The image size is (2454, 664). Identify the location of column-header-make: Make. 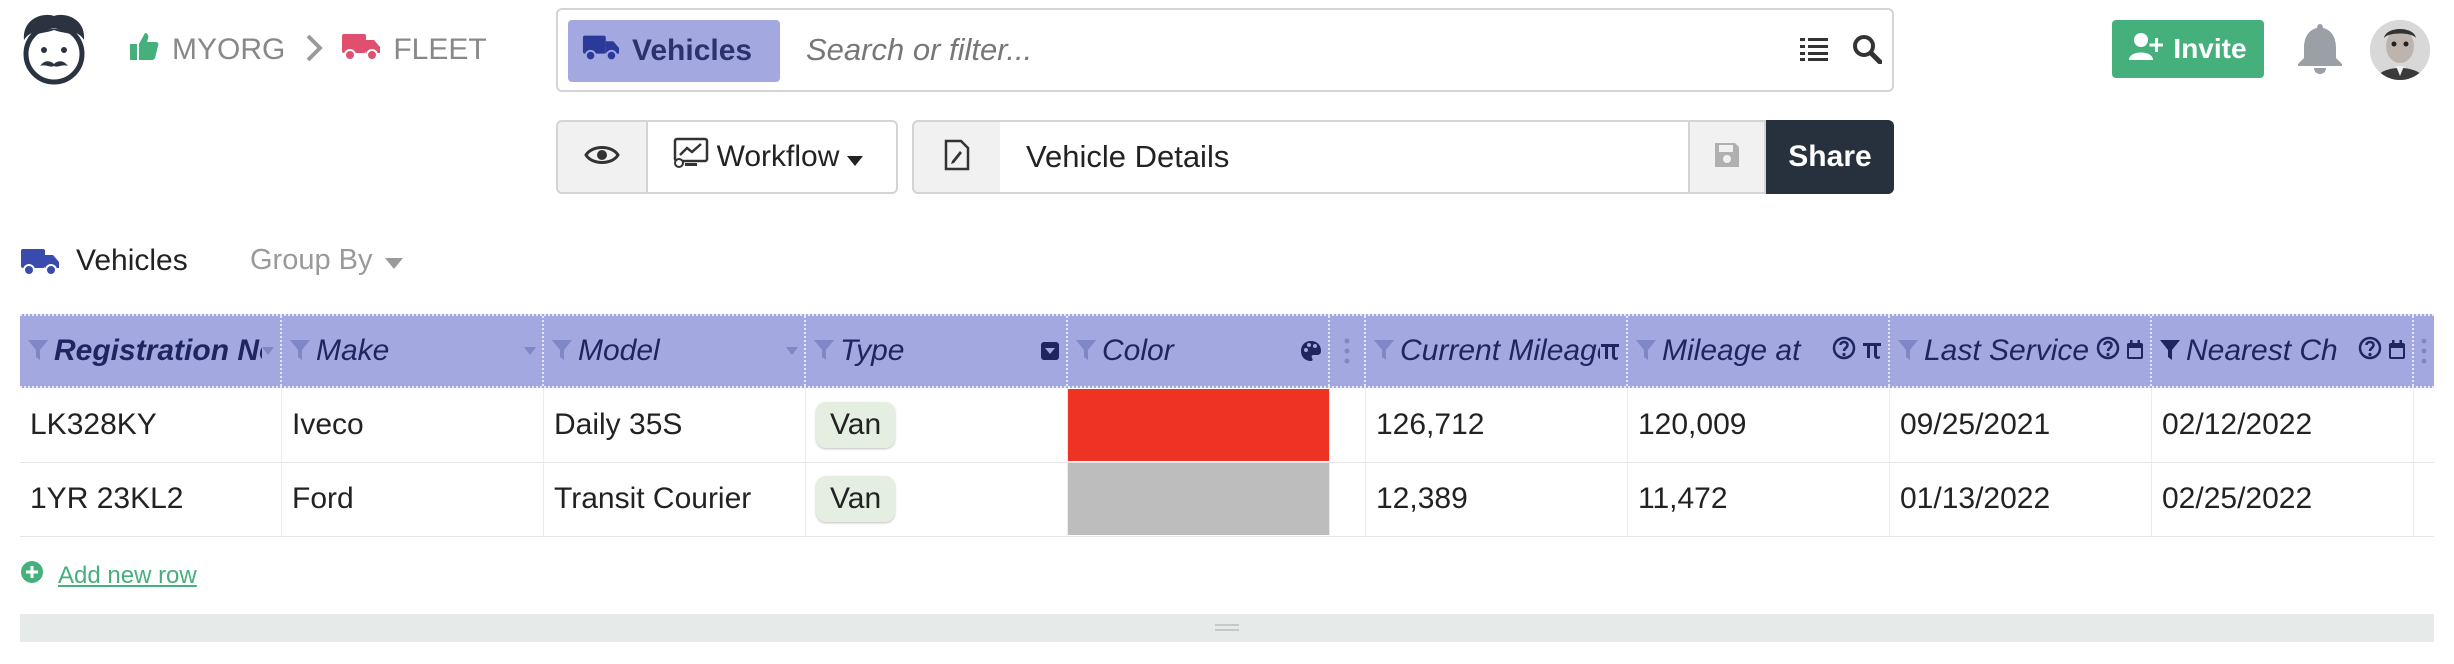
(413, 351).